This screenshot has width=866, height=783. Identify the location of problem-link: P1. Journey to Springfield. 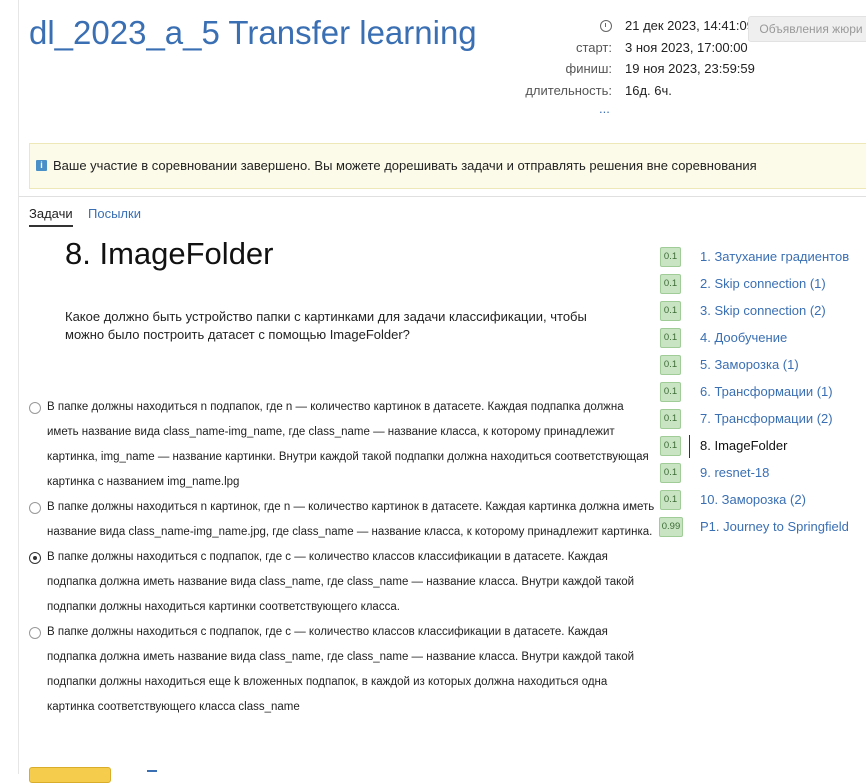
(774, 526).